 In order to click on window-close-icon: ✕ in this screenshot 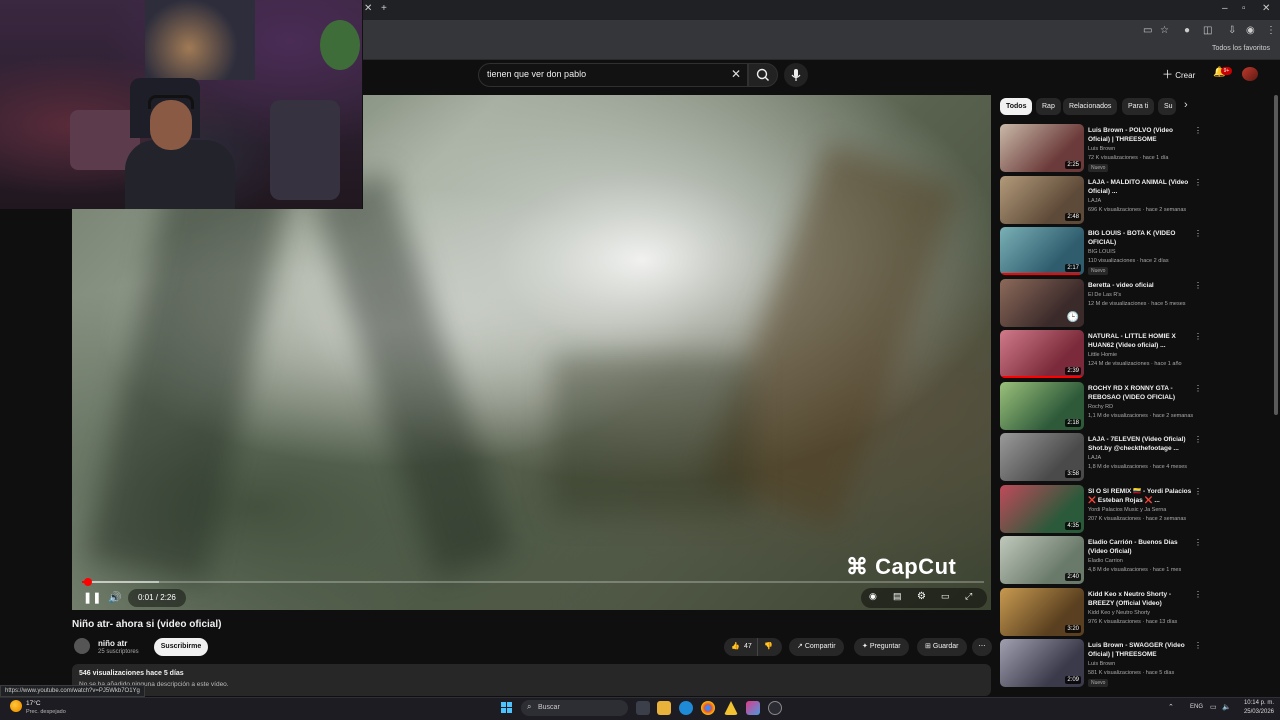, I will do `click(1266, 8)`.